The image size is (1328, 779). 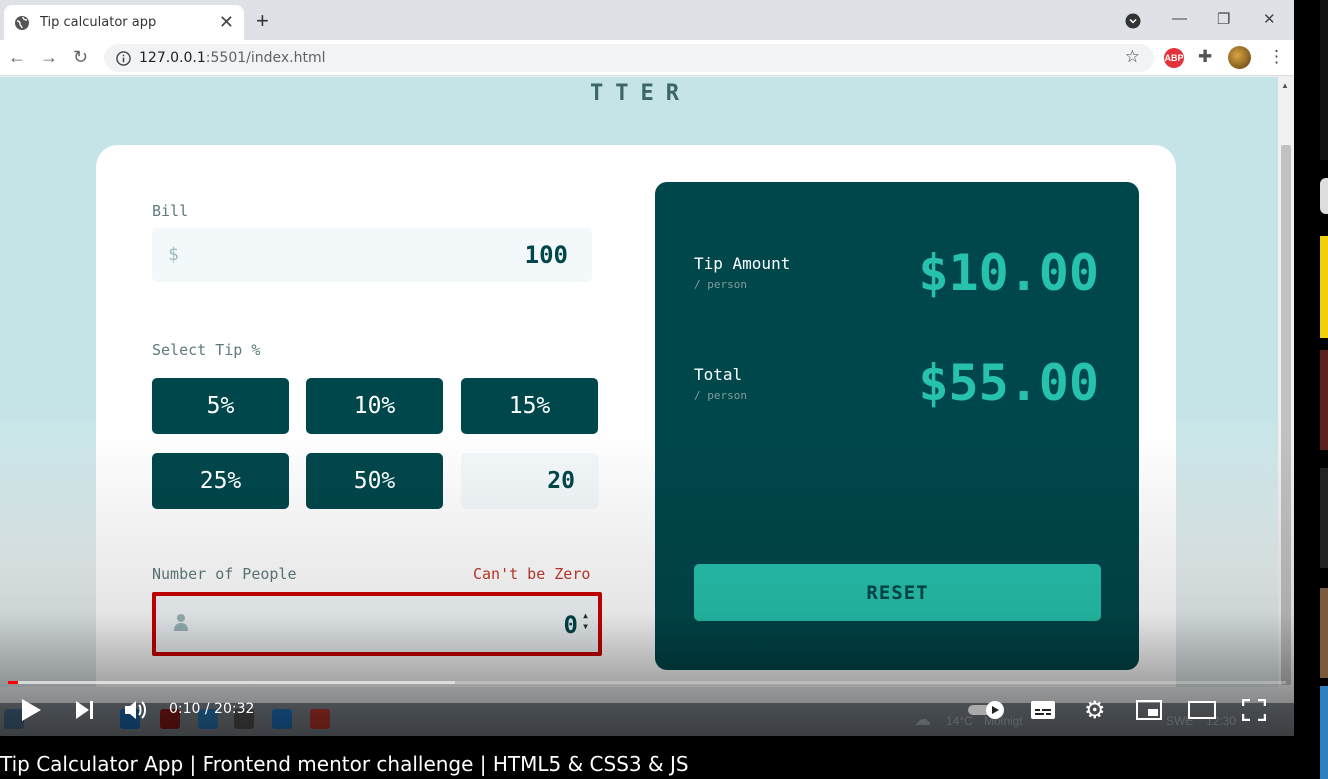 I want to click on miniplayer-icon, so click(x=1149, y=710).